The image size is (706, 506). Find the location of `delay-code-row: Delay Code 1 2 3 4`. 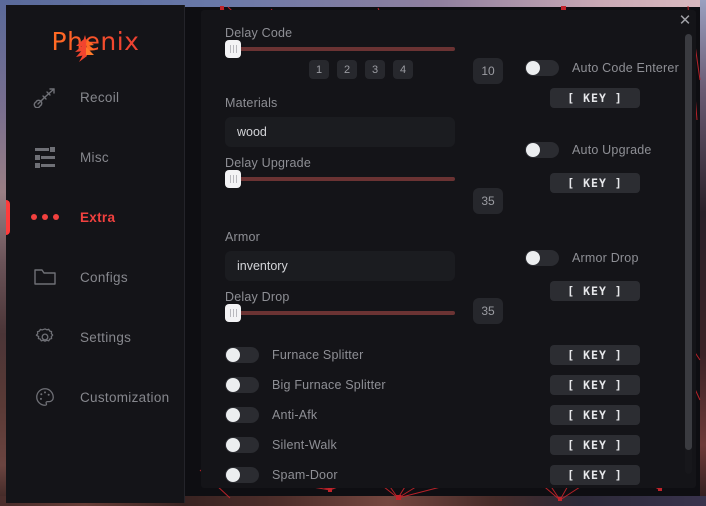

delay-code-row: Delay Code 1 2 3 4 is located at coordinates (340, 52).